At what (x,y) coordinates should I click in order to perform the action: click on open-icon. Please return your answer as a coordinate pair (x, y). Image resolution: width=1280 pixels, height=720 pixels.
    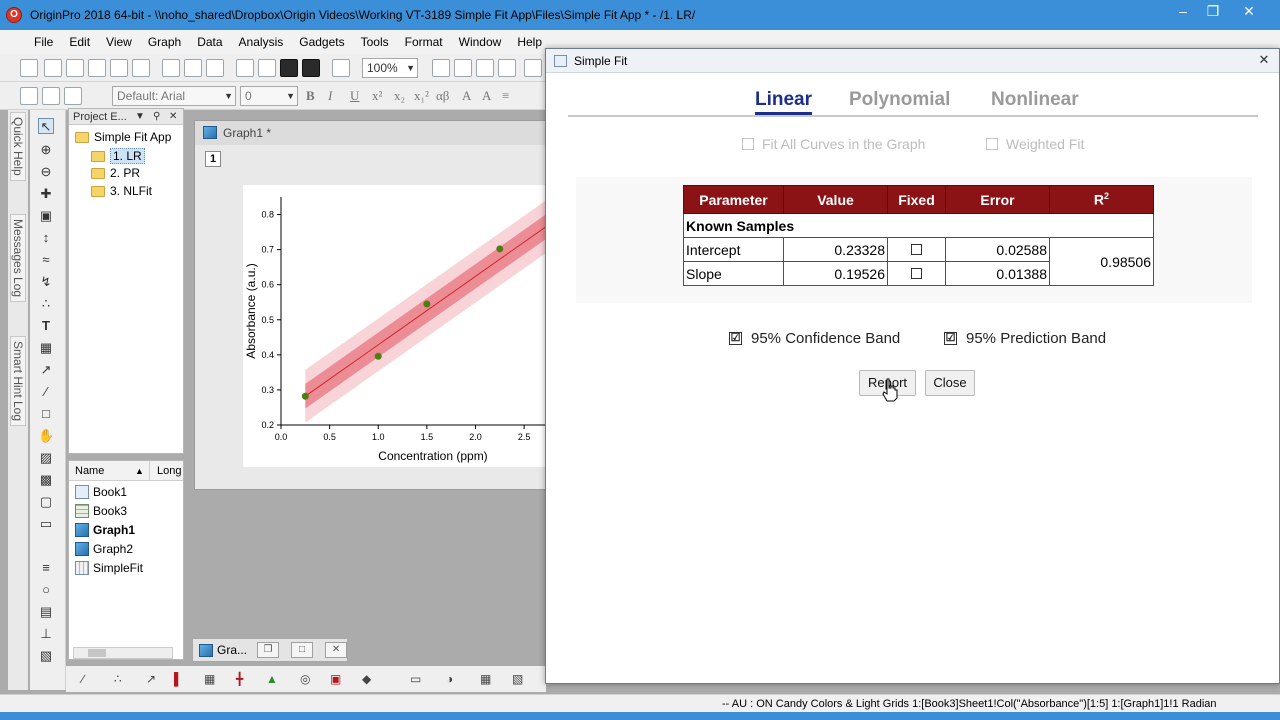
    Looking at the image, I should click on (245, 68).